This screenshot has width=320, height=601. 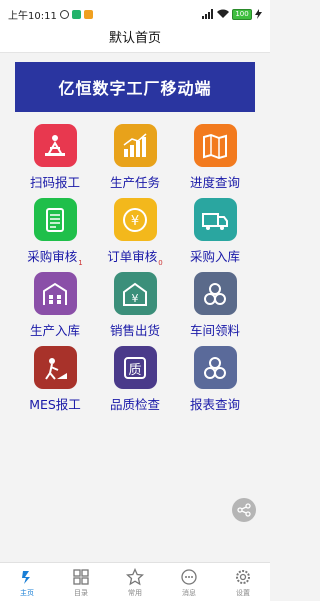 What do you see at coordinates (135, 258) in the screenshot?
I see `grid-item-label: 订单审核0` at bounding box center [135, 258].